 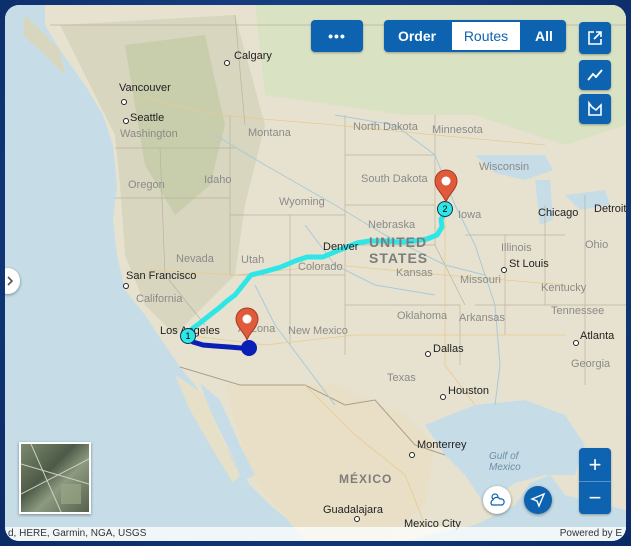 I want to click on tab-routes: Routes, so click(x=486, y=36).